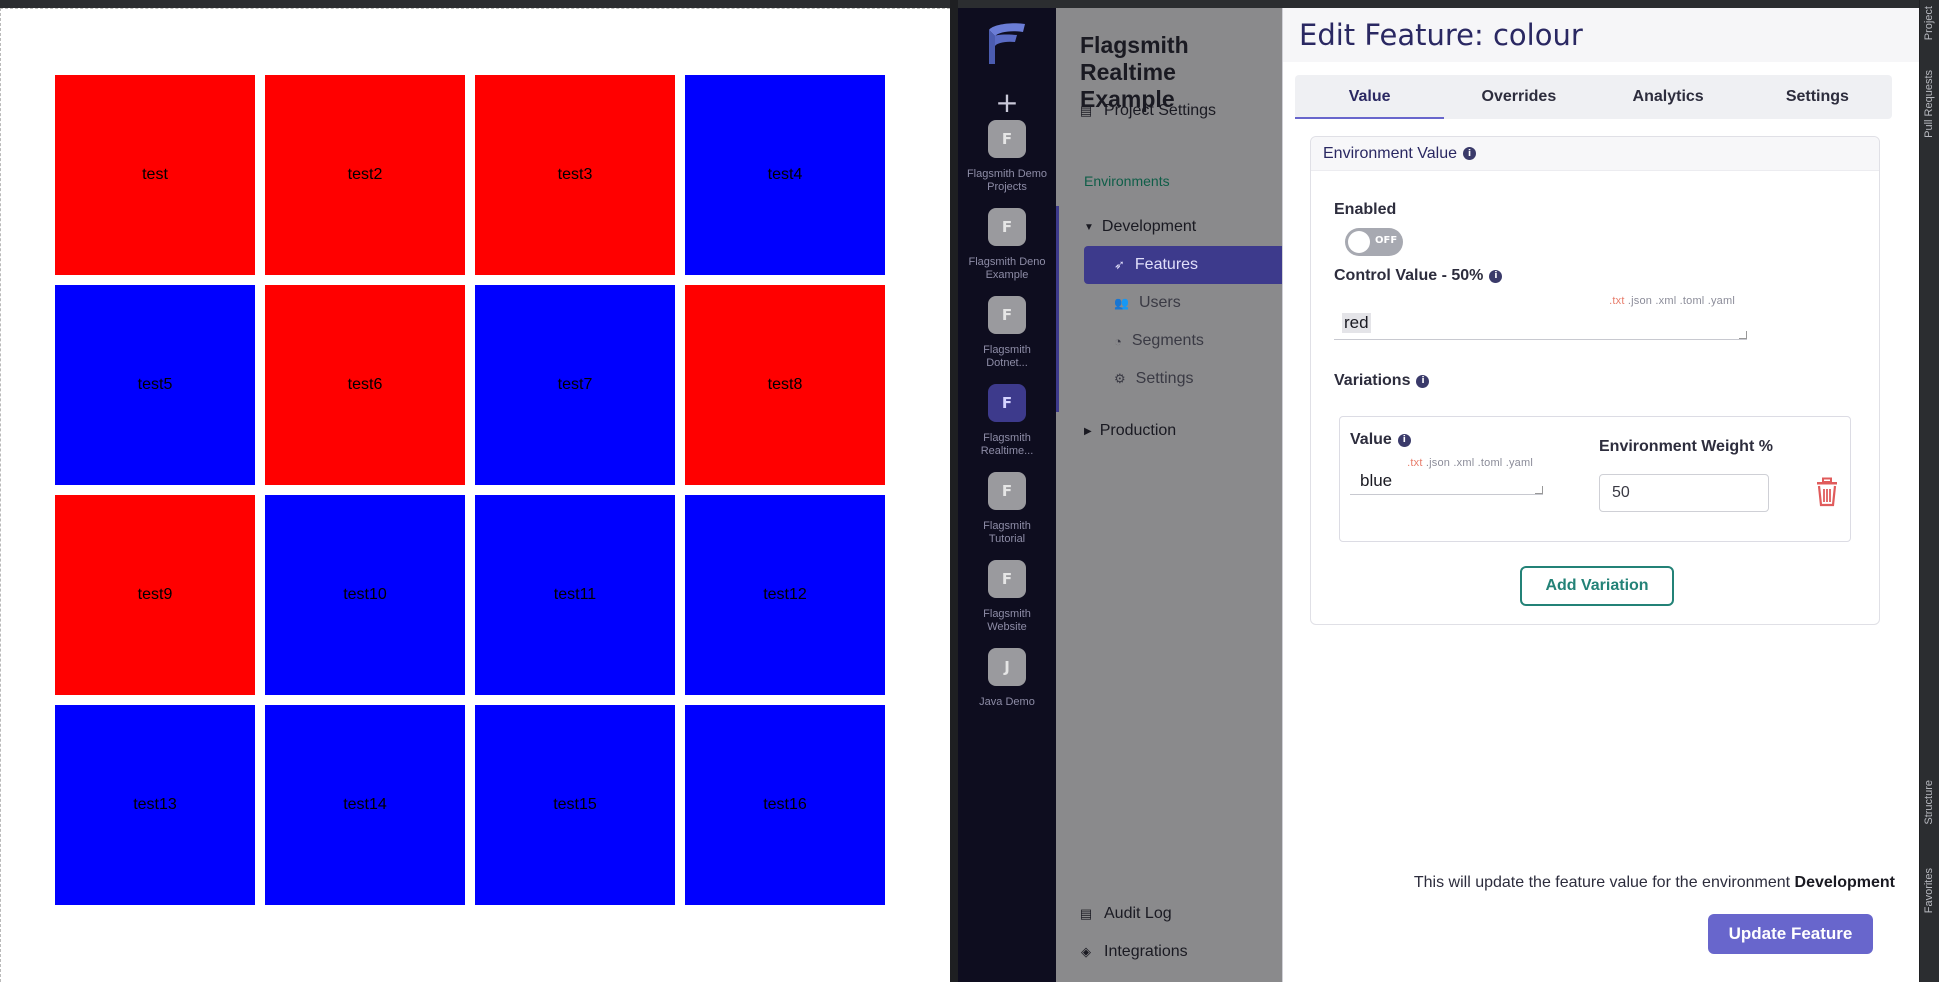 The width and height of the screenshot is (1939, 982). I want to click on update-feature-button: Update Feature, so click(1790, 934).